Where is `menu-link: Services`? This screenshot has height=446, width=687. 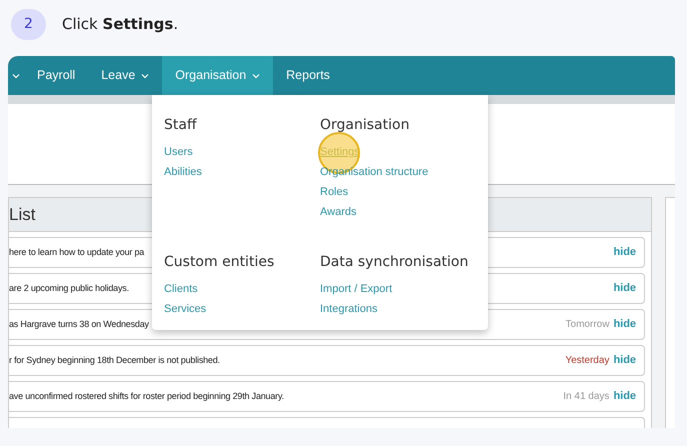 menu-link: Services is located at coordinates (185, 309).